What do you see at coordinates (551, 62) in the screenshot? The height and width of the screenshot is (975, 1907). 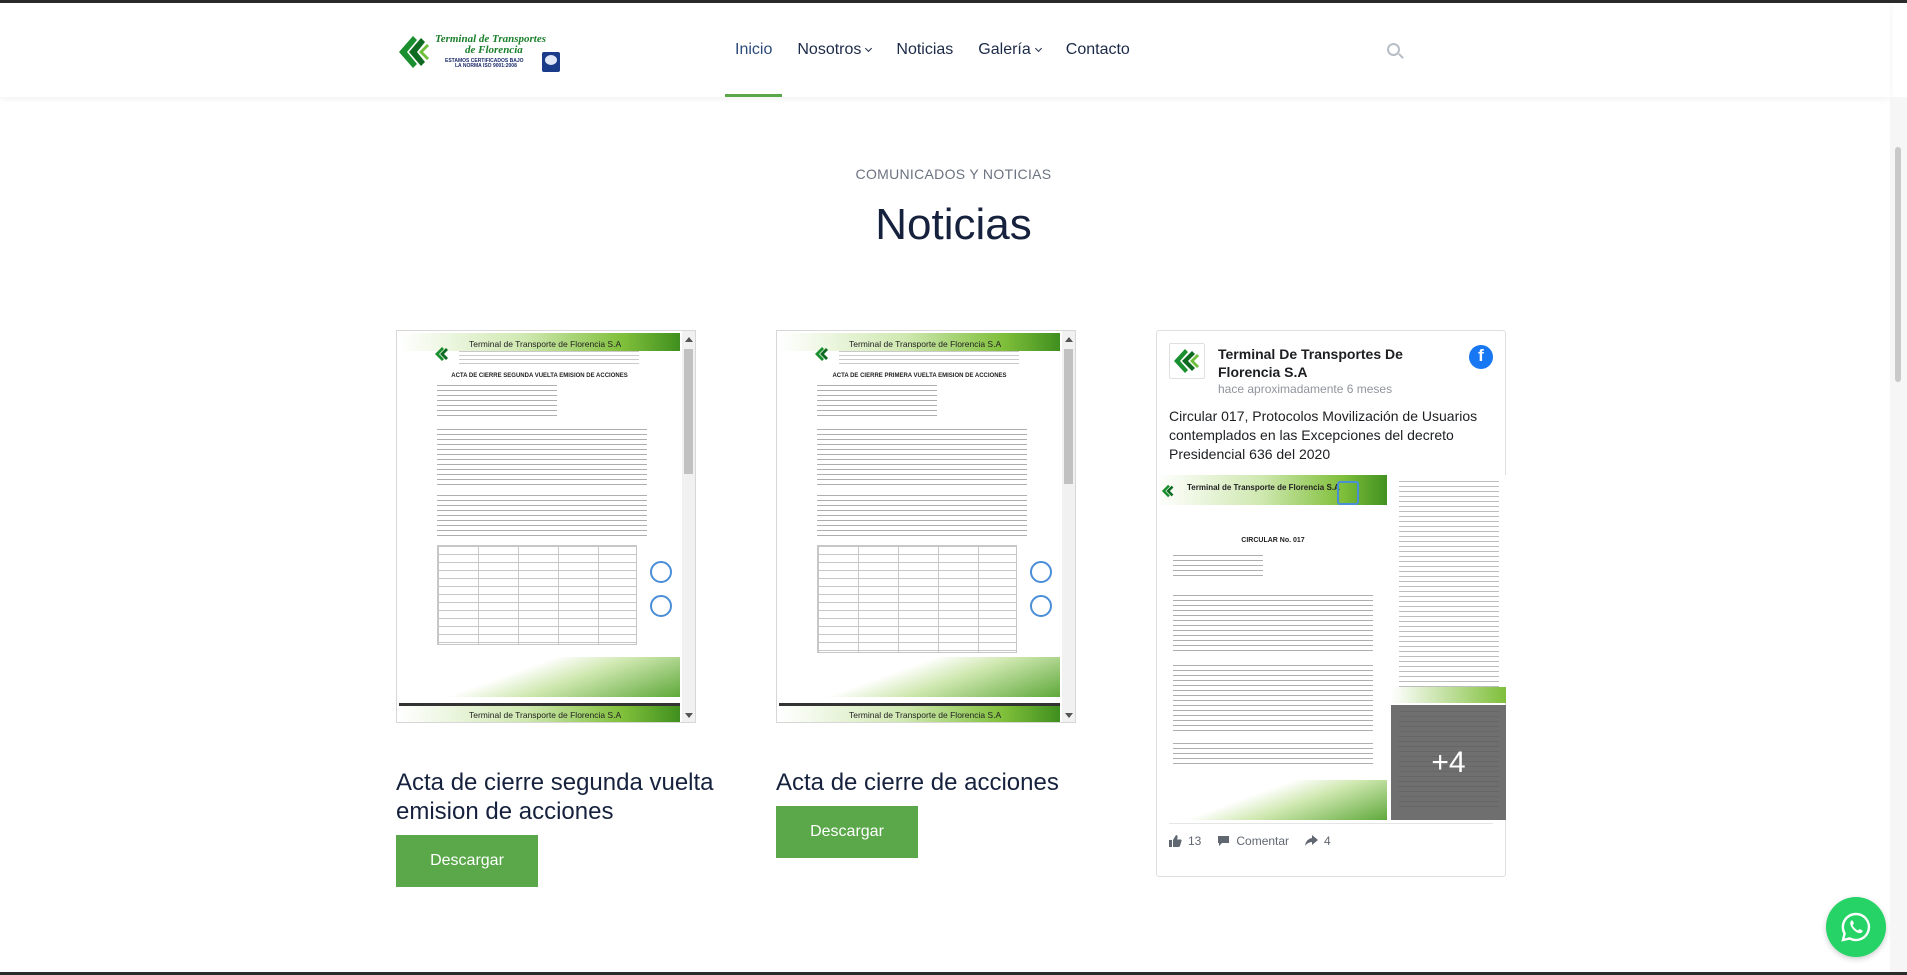 I see `iso-badge-icon` at bounding box center [551, 62].